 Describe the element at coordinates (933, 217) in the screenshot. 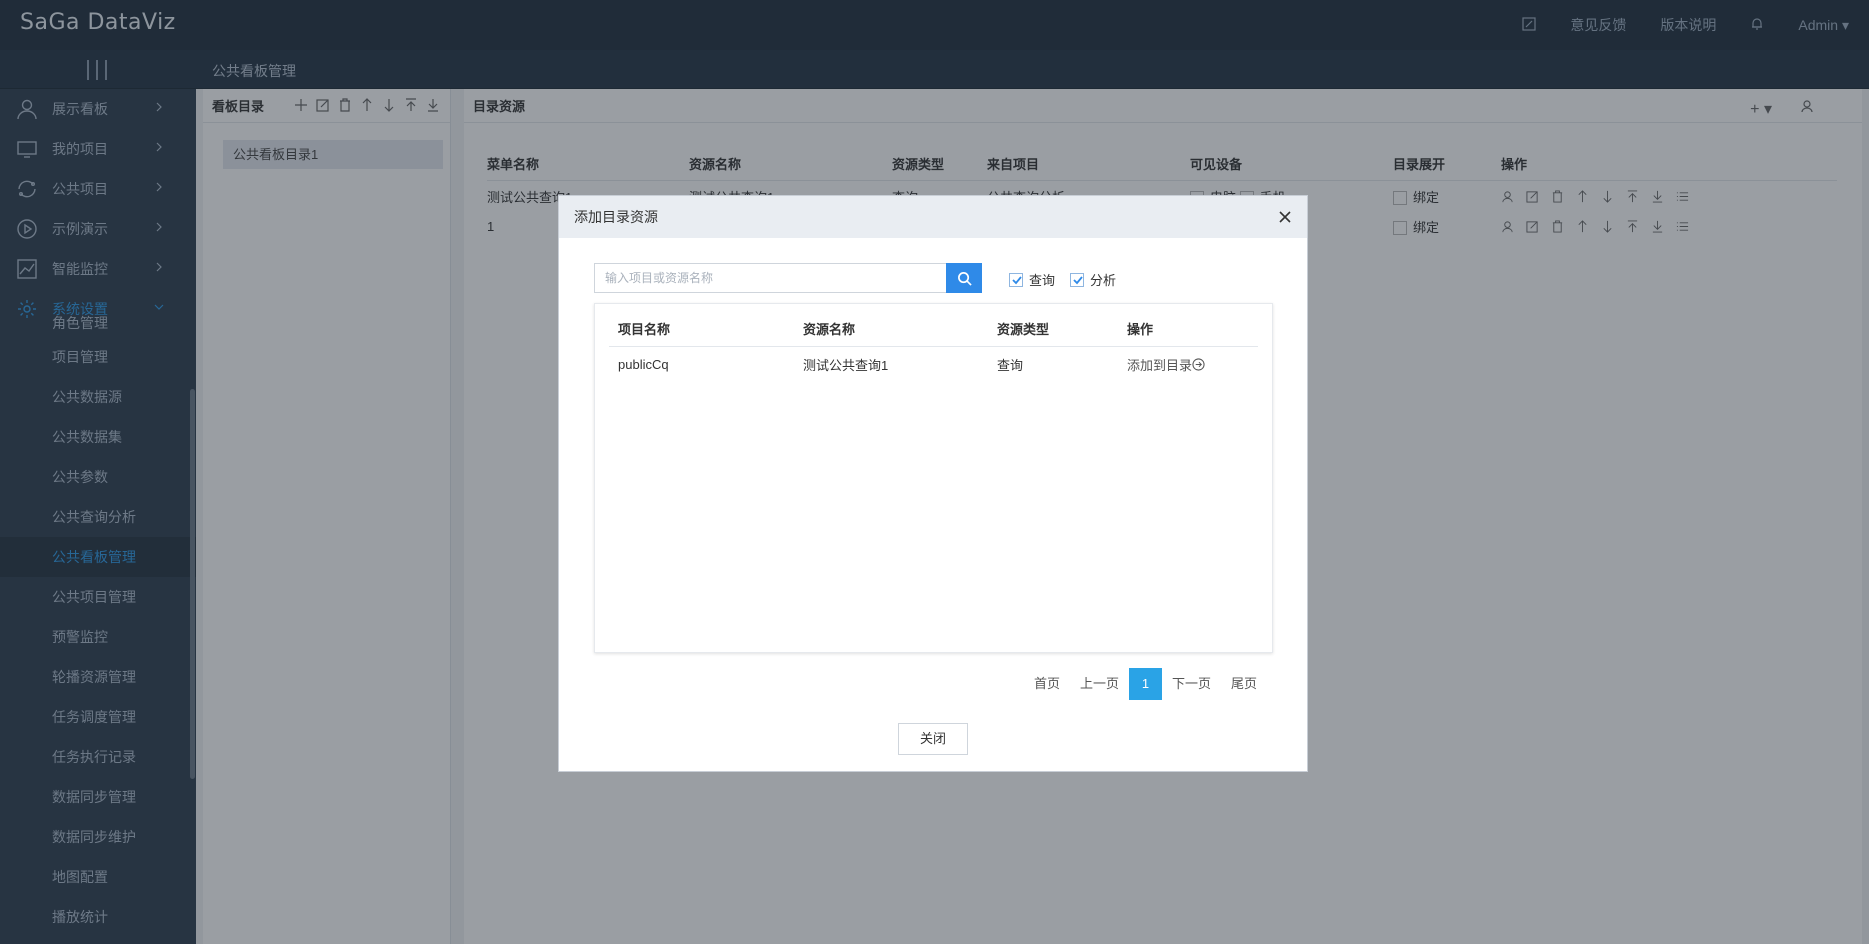

I see `dialog-header: 添加目录资源` at that location.